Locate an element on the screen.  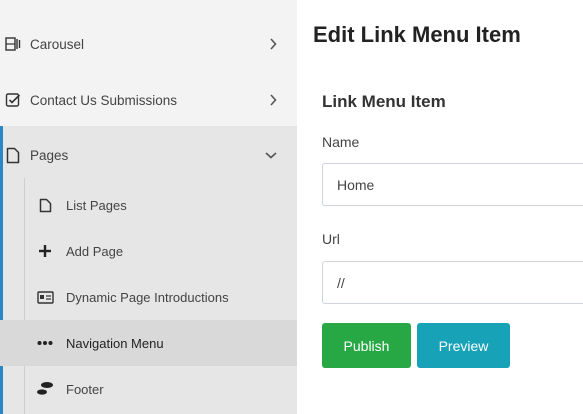
sidebar-item-dynamic-page-introductions: Dynamic Page Introductions is located at coordinates (148, 297).